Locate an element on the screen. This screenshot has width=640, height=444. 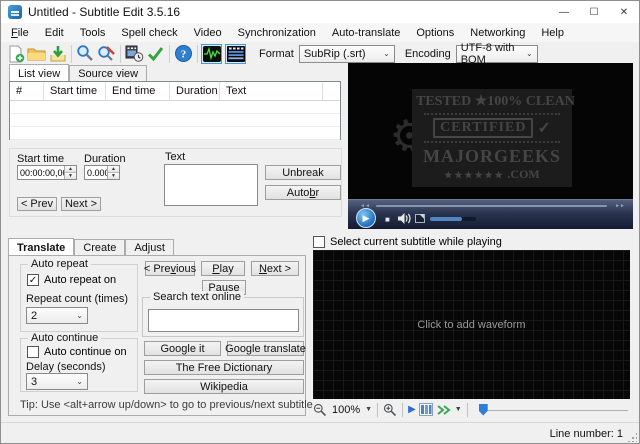
fullscreen-button is located at coordinates (420, 218).